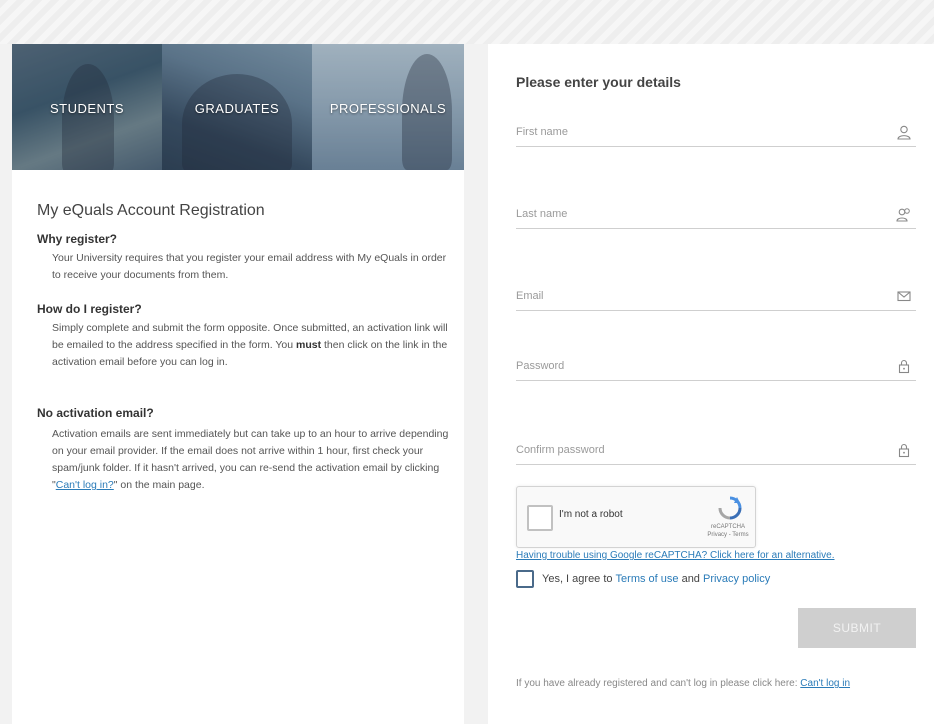 Image resolution: width=934 pixels, height=724 pixels. Describe the element at coordinates (696, 296) in the screenshot. I see `email-input` at that location.